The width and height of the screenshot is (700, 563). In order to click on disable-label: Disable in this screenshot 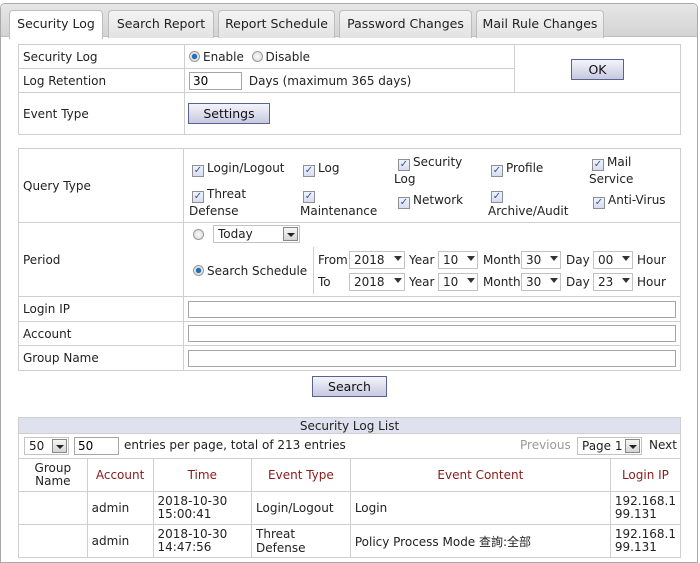, I will do `click(288, 56)`.